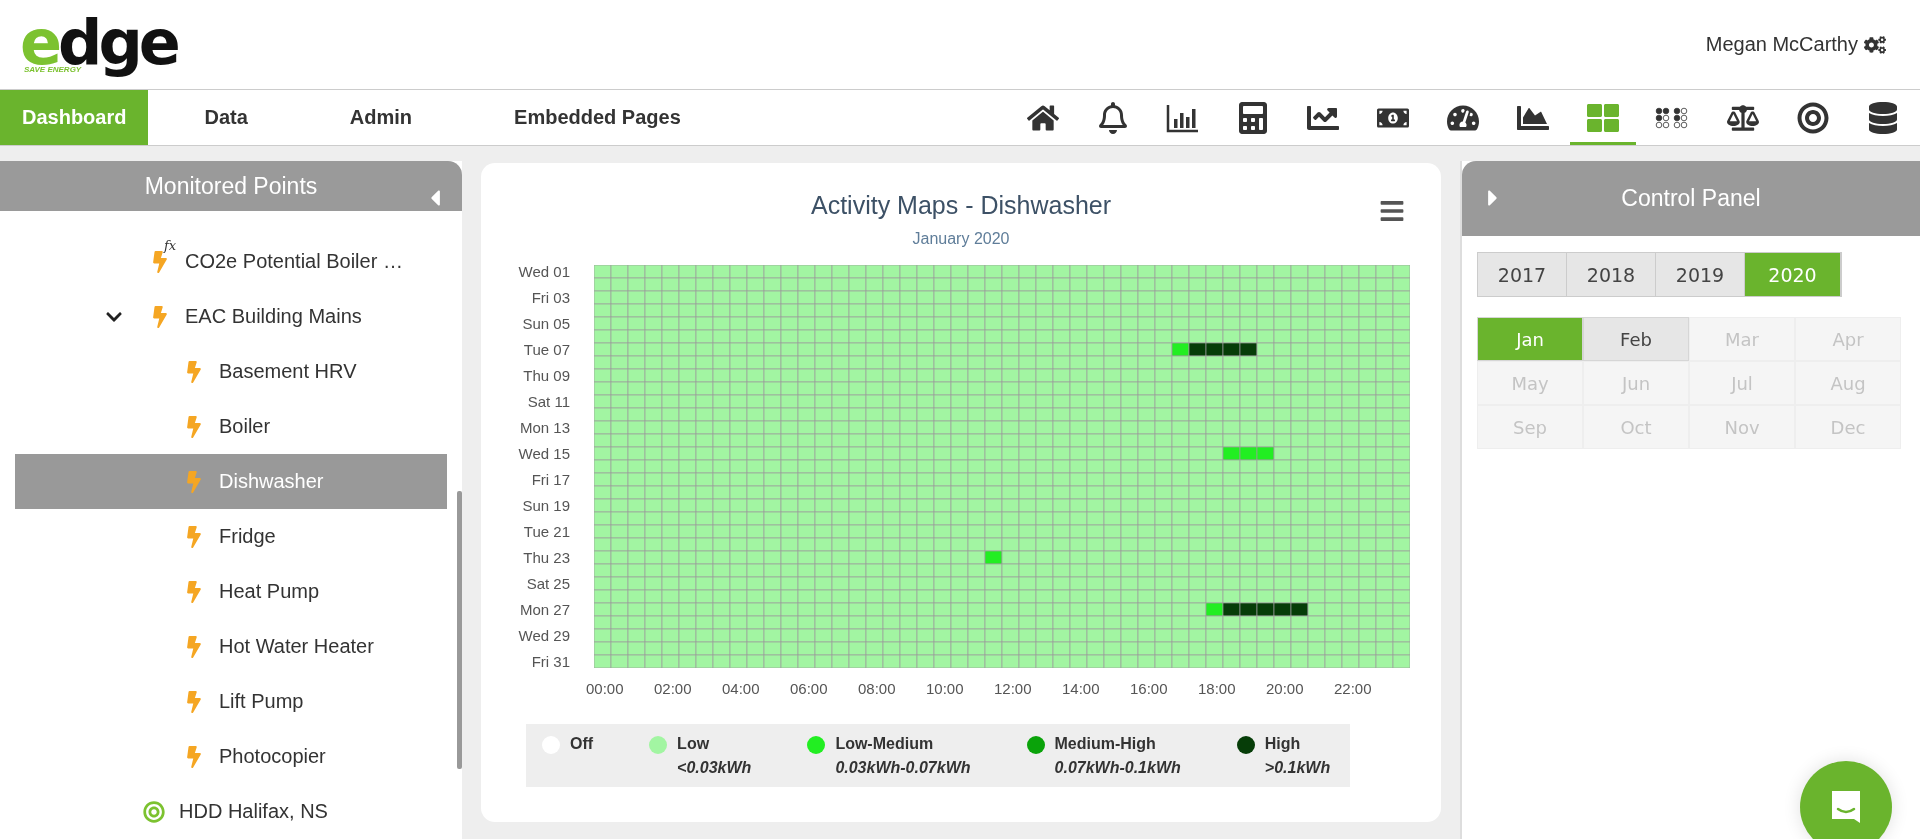  I want to click on year-button: 2018, so click(1611, 274).